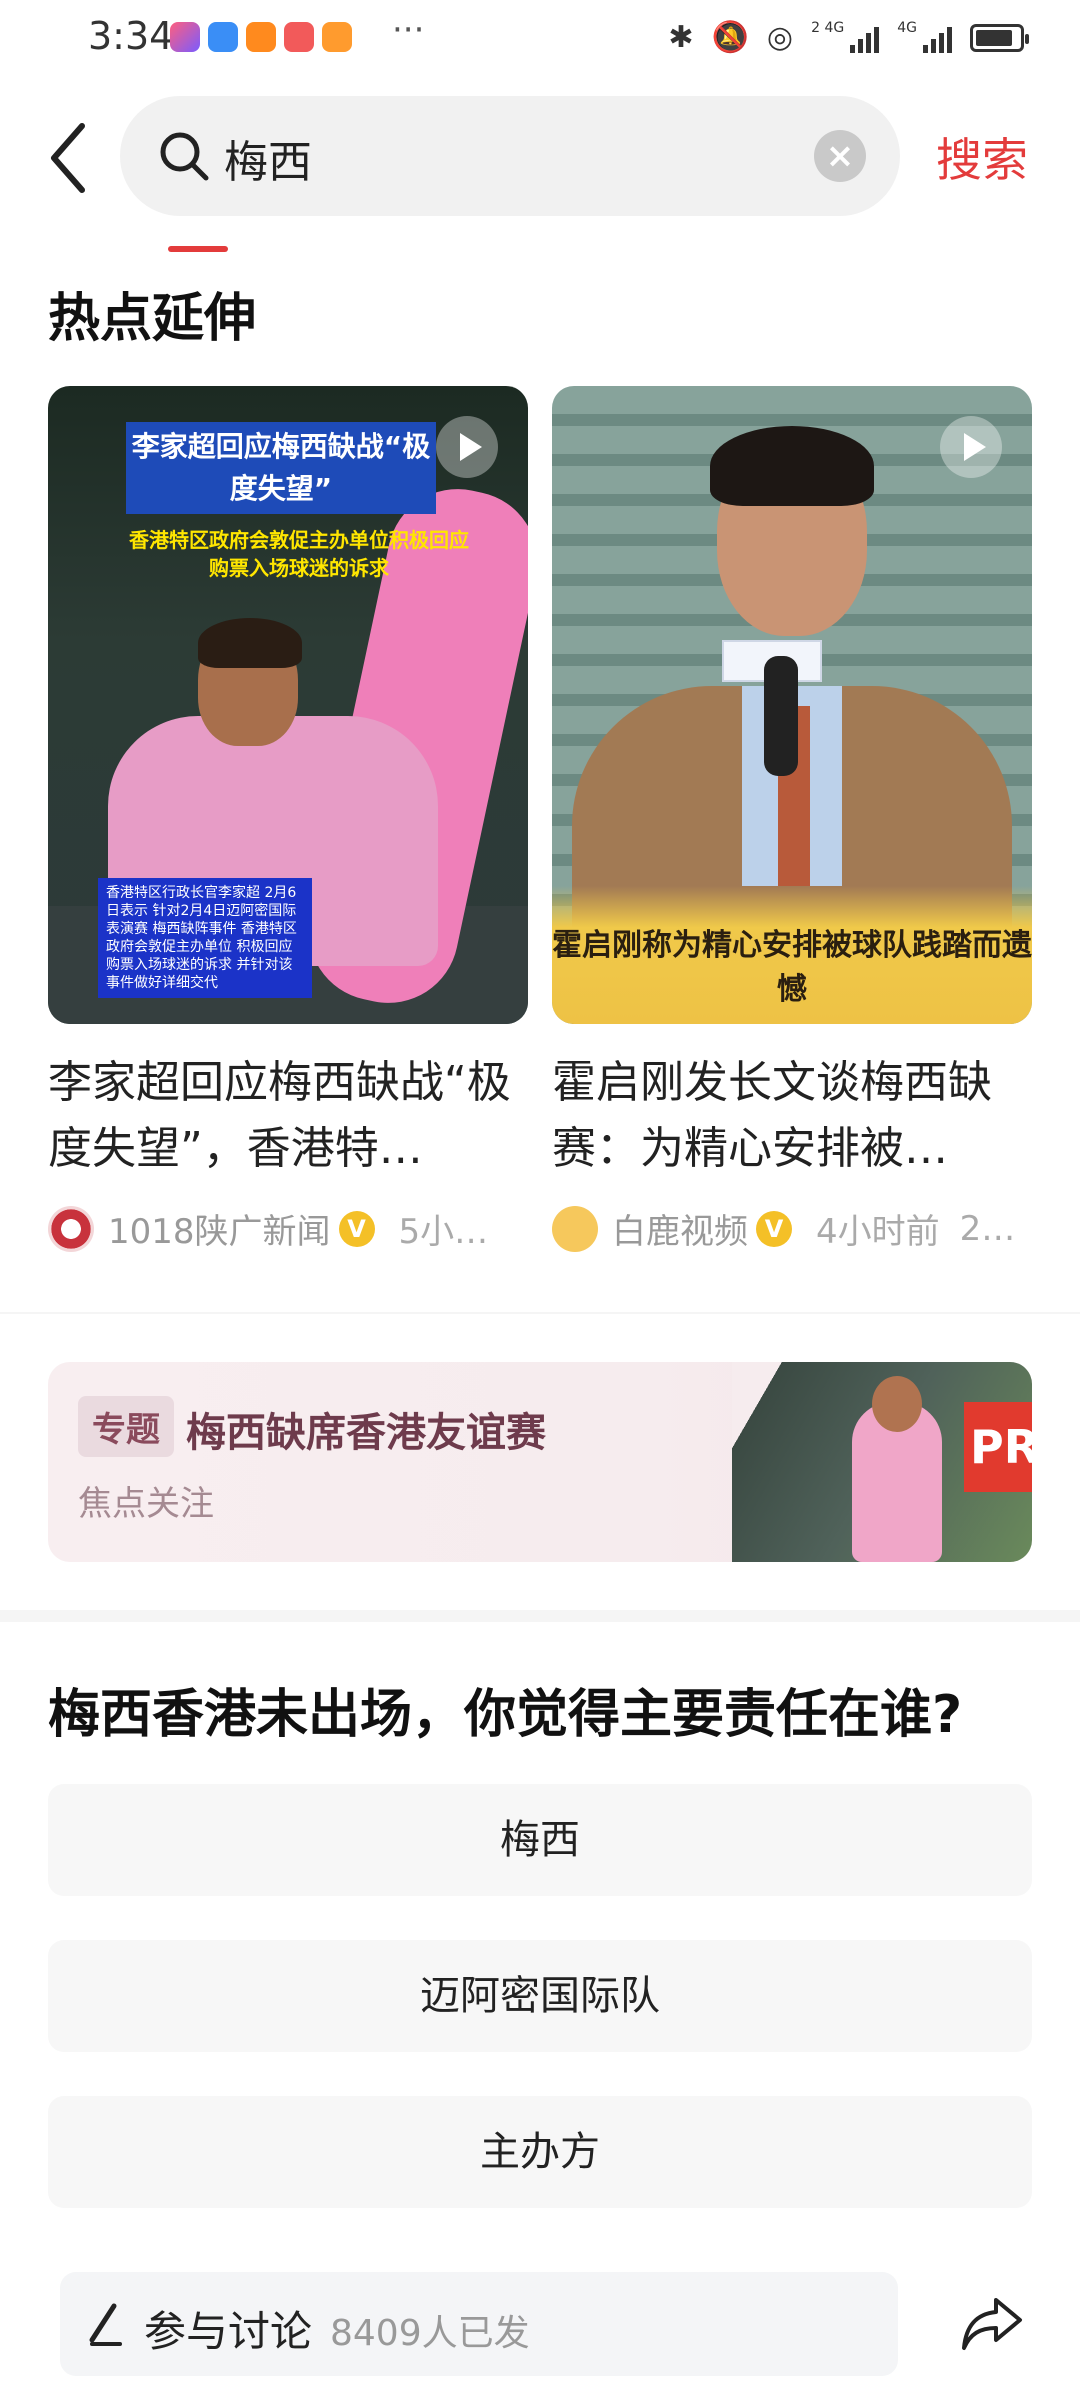 The height and width of the screenshot is (2400, 1080). I want to click on network-type-1: 2 4G, so click(828, 28).